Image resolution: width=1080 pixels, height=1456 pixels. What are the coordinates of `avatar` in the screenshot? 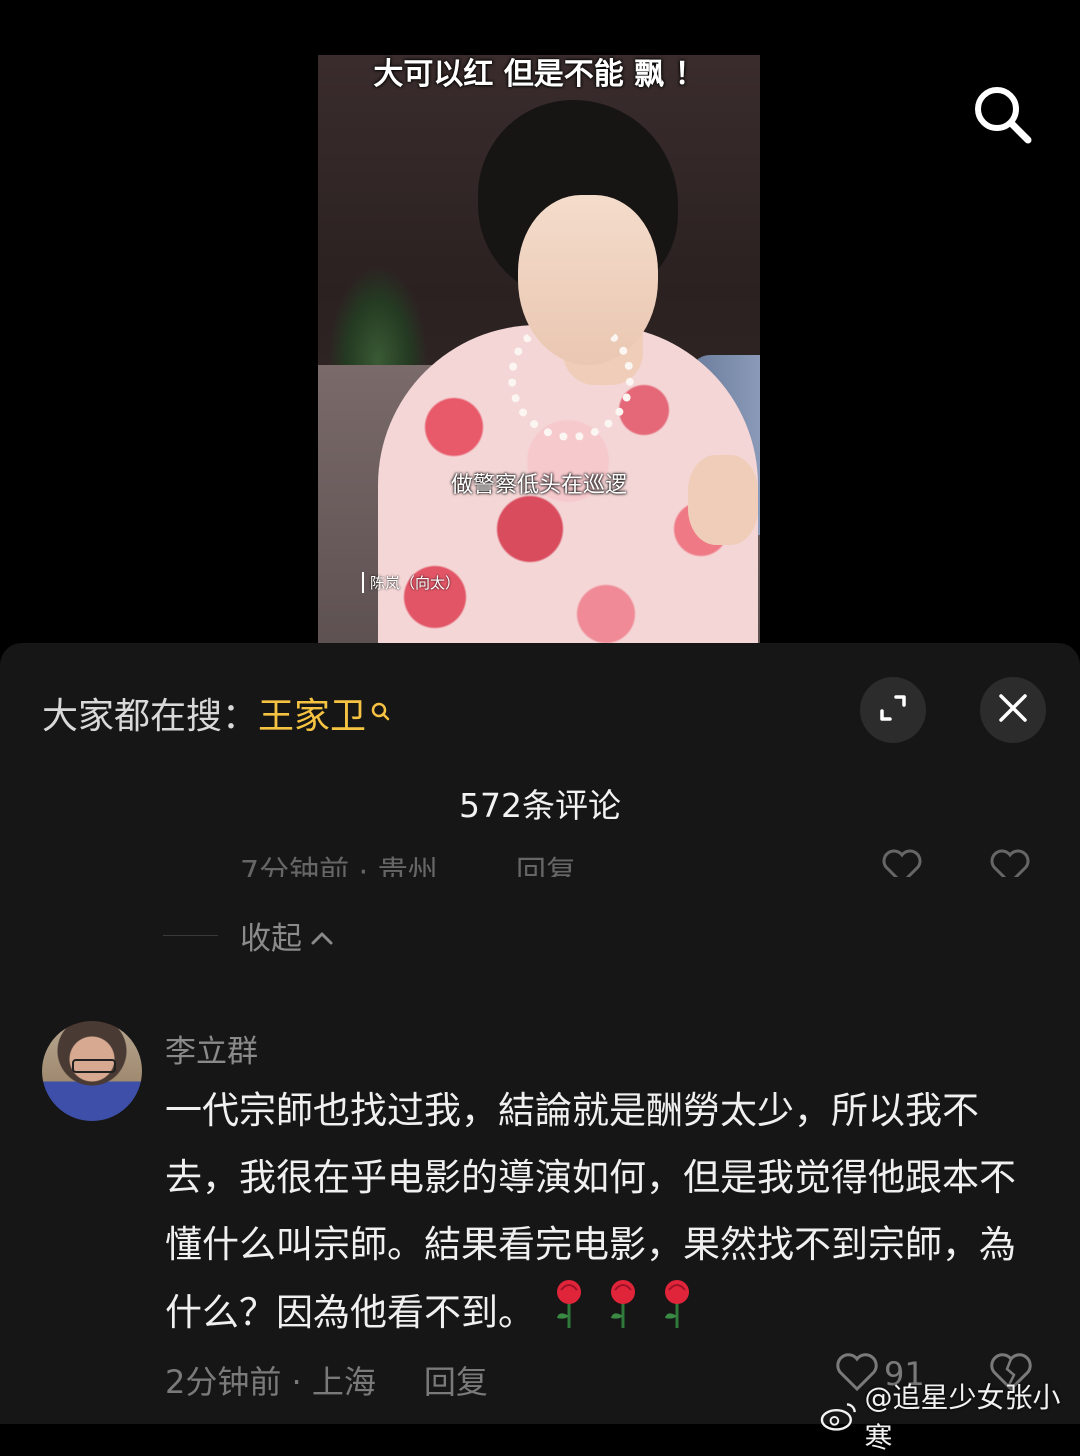 It's located at (92, 1071).